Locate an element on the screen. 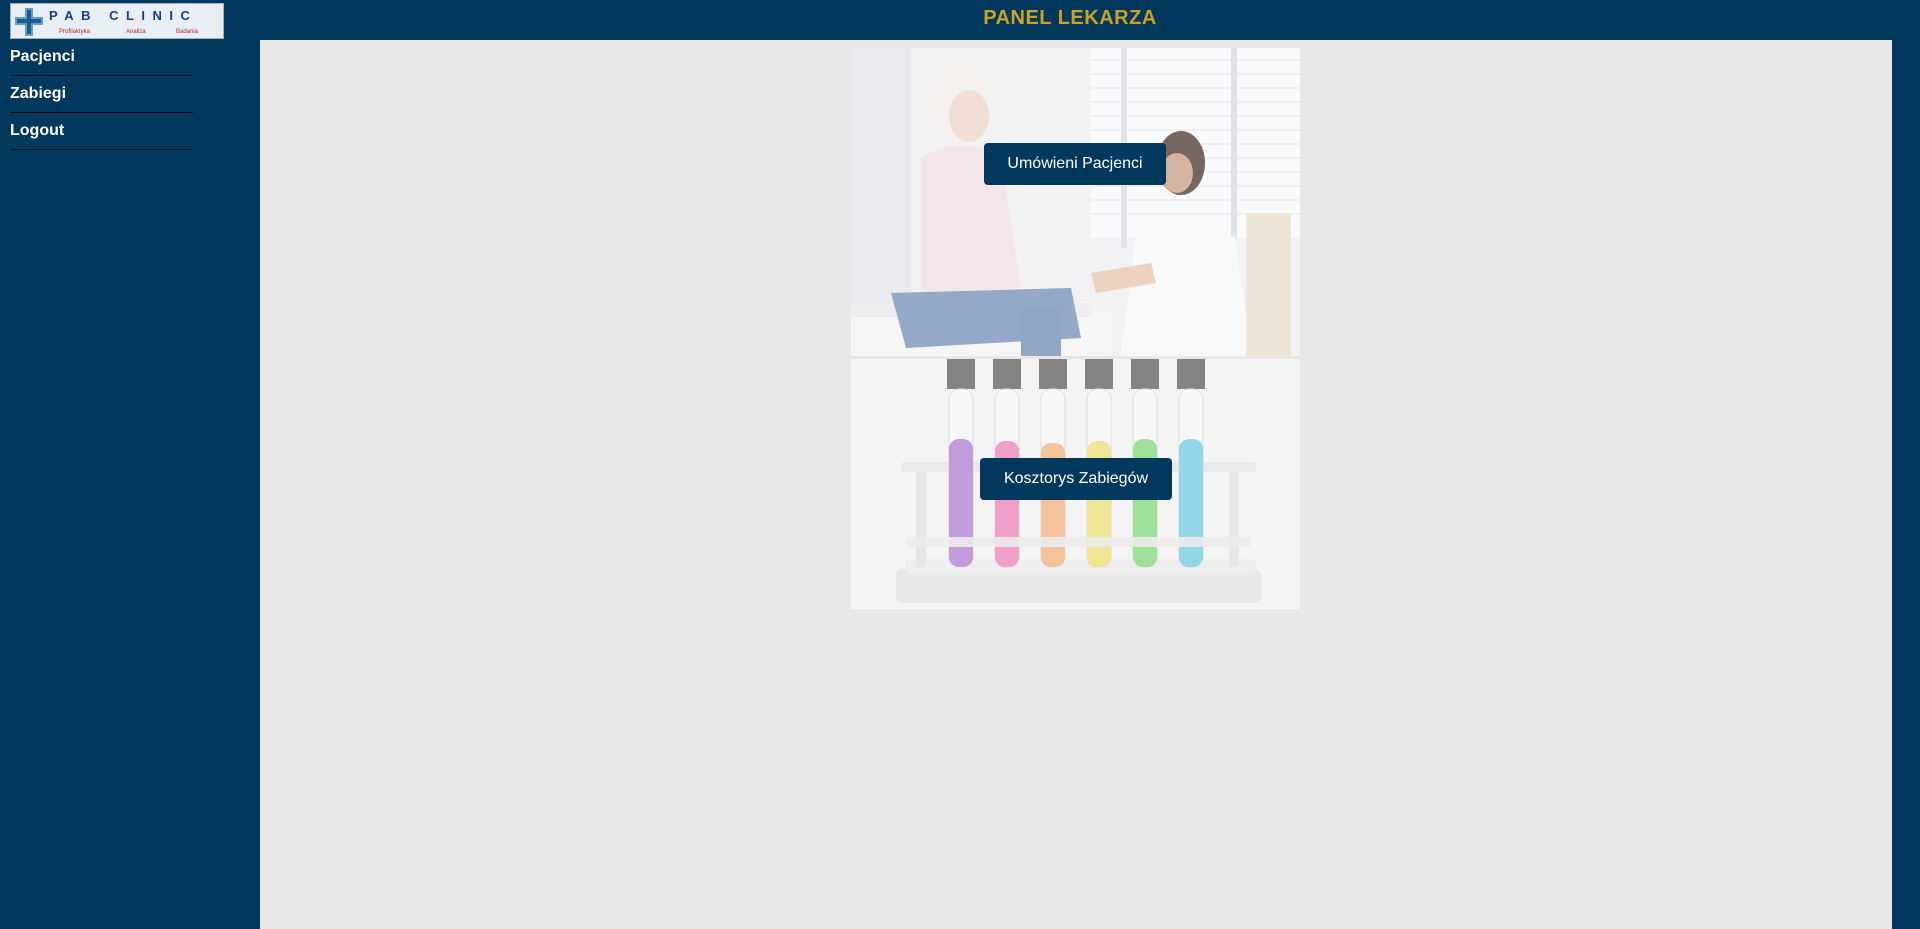 The width and height of the screenshot is (1920, 929). clinic-logo: PAB CLINIC Profilaktyka Analiza Badania is located at coordinates (117, 21).